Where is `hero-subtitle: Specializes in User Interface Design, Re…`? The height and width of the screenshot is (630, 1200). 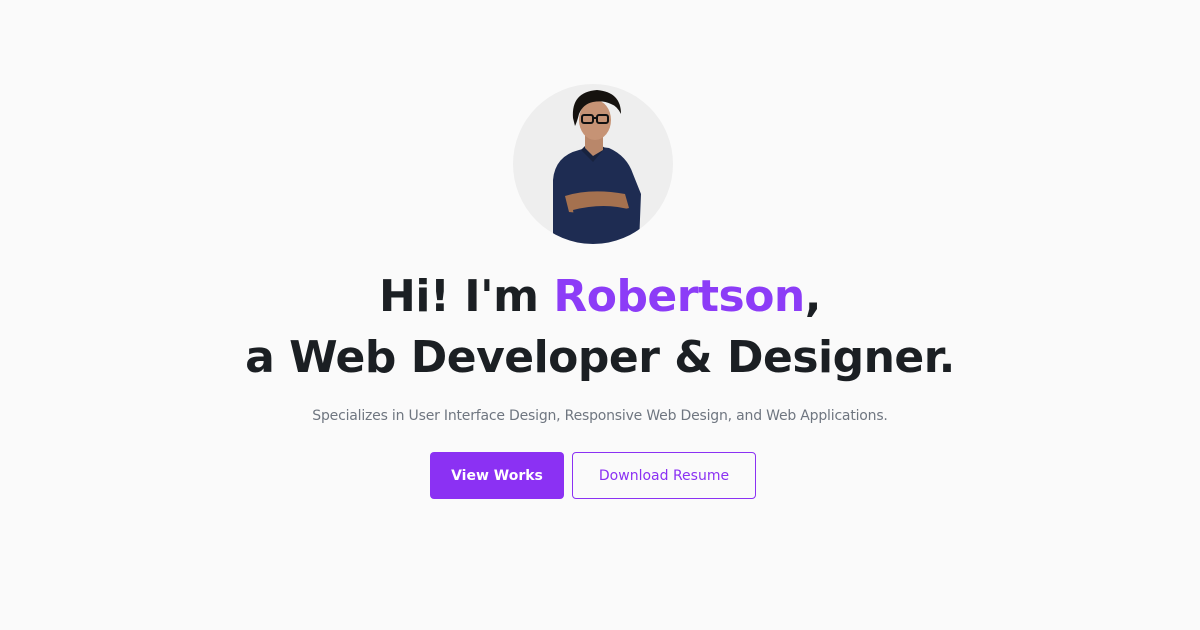
hero-subtitle: Specializes in User Interface Design, Re… is located at coordinates (600, 416).